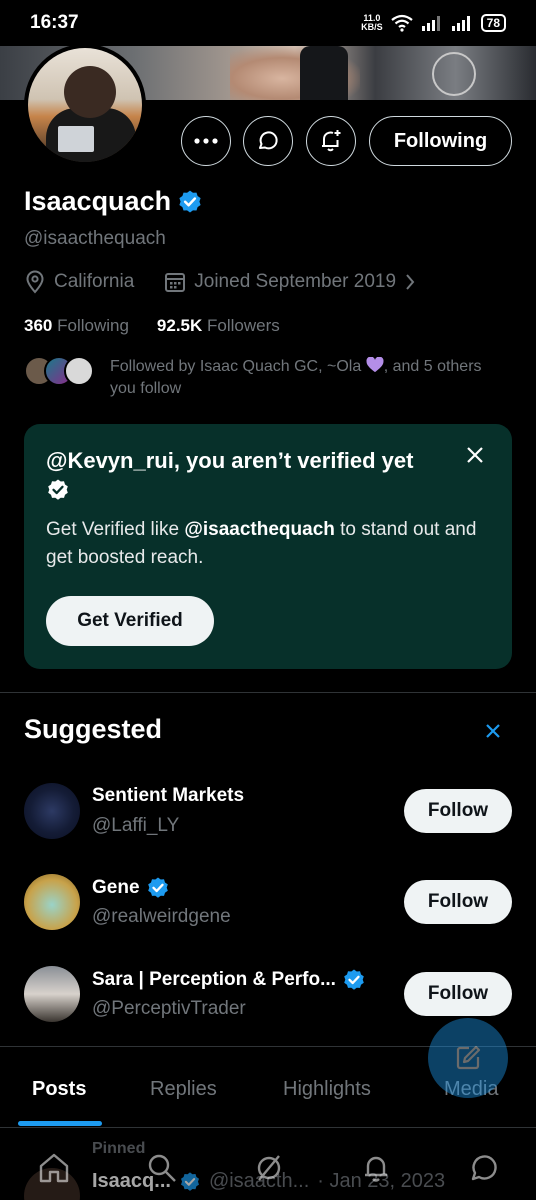 The width and height of the screenshot is (536, 1200). Describe the element at coordinates (98, 201) in the screenshot. I see `profile-name: Isaacquach` at that location.